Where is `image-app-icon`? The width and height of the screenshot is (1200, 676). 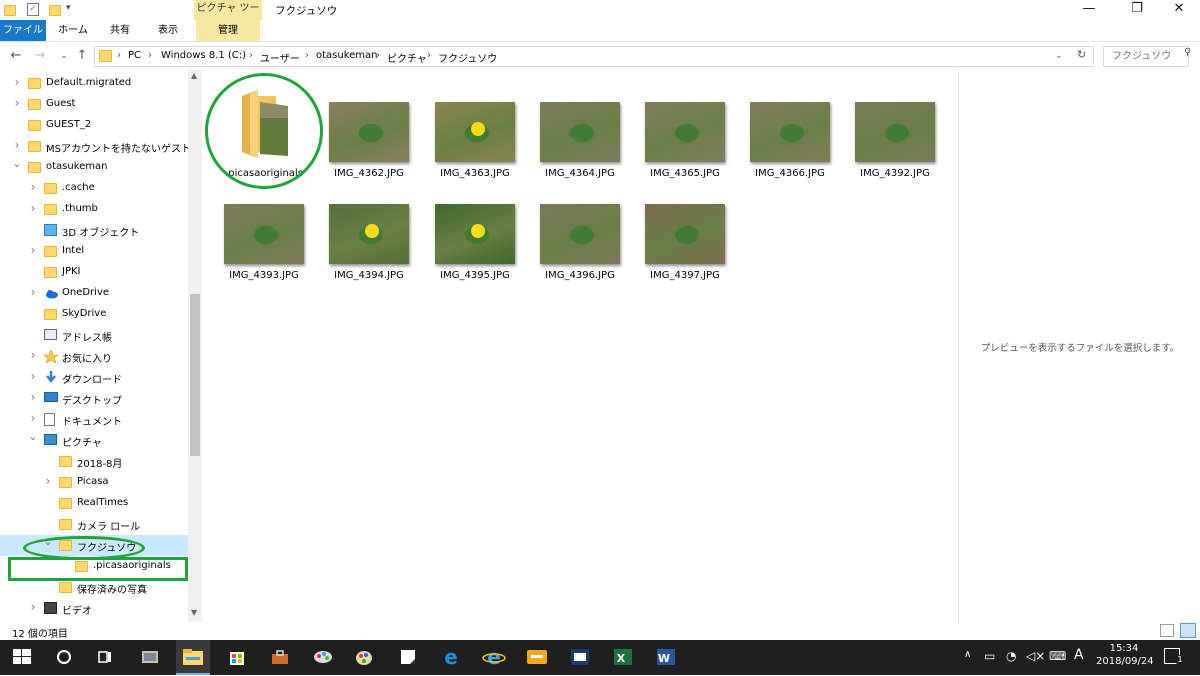 image-app-icon is located at coordinates (580, 657).